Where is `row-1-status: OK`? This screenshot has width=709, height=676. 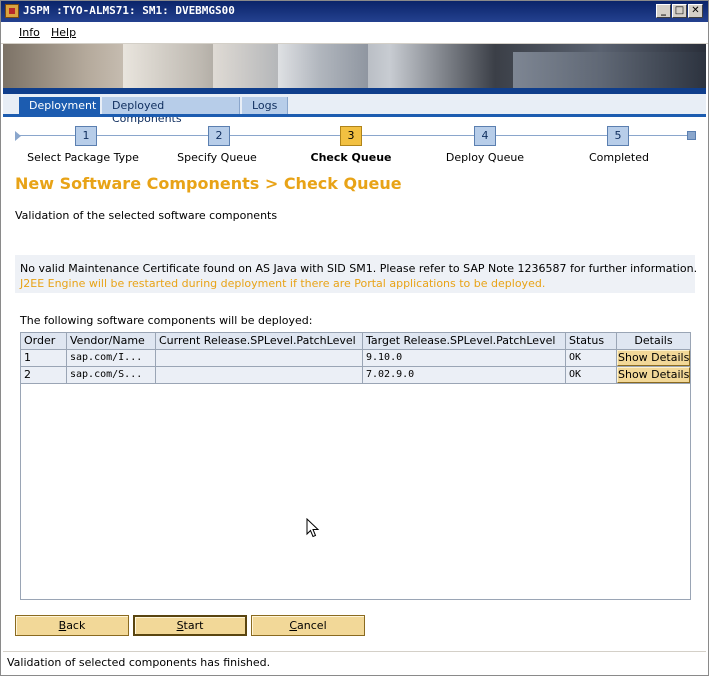 row-1-status: OK is located at coordinates (591, 358).